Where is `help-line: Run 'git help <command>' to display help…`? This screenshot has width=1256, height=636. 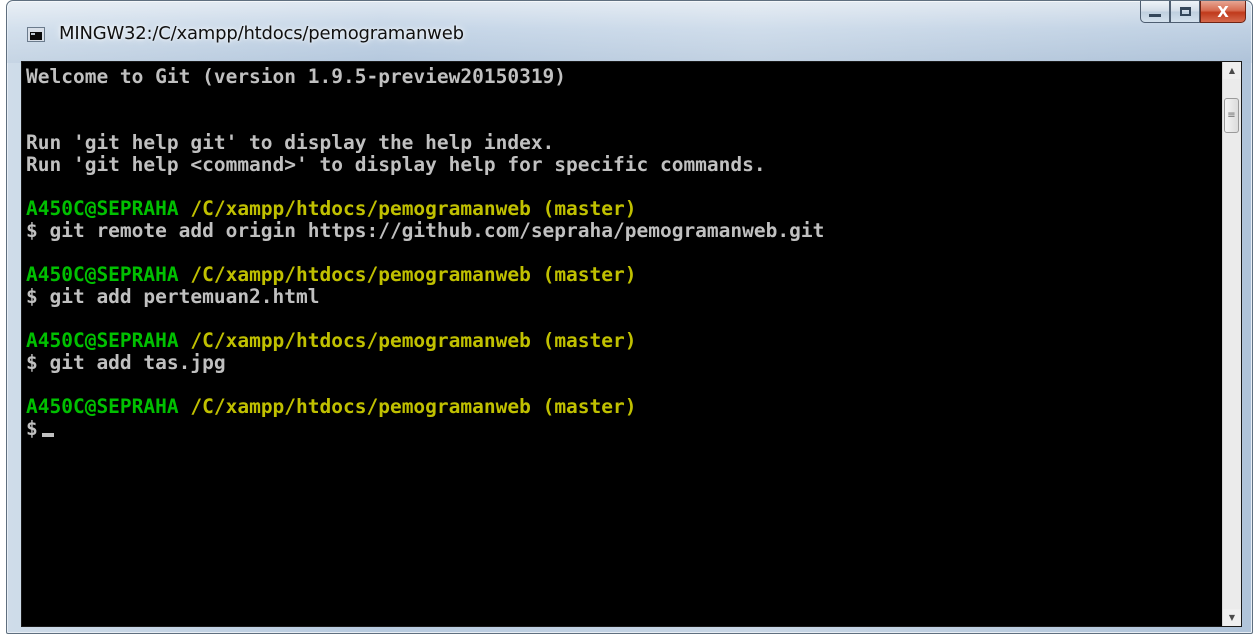 help-line: Run 'git help <command>' to display help… is located at coordinates (396, 164).